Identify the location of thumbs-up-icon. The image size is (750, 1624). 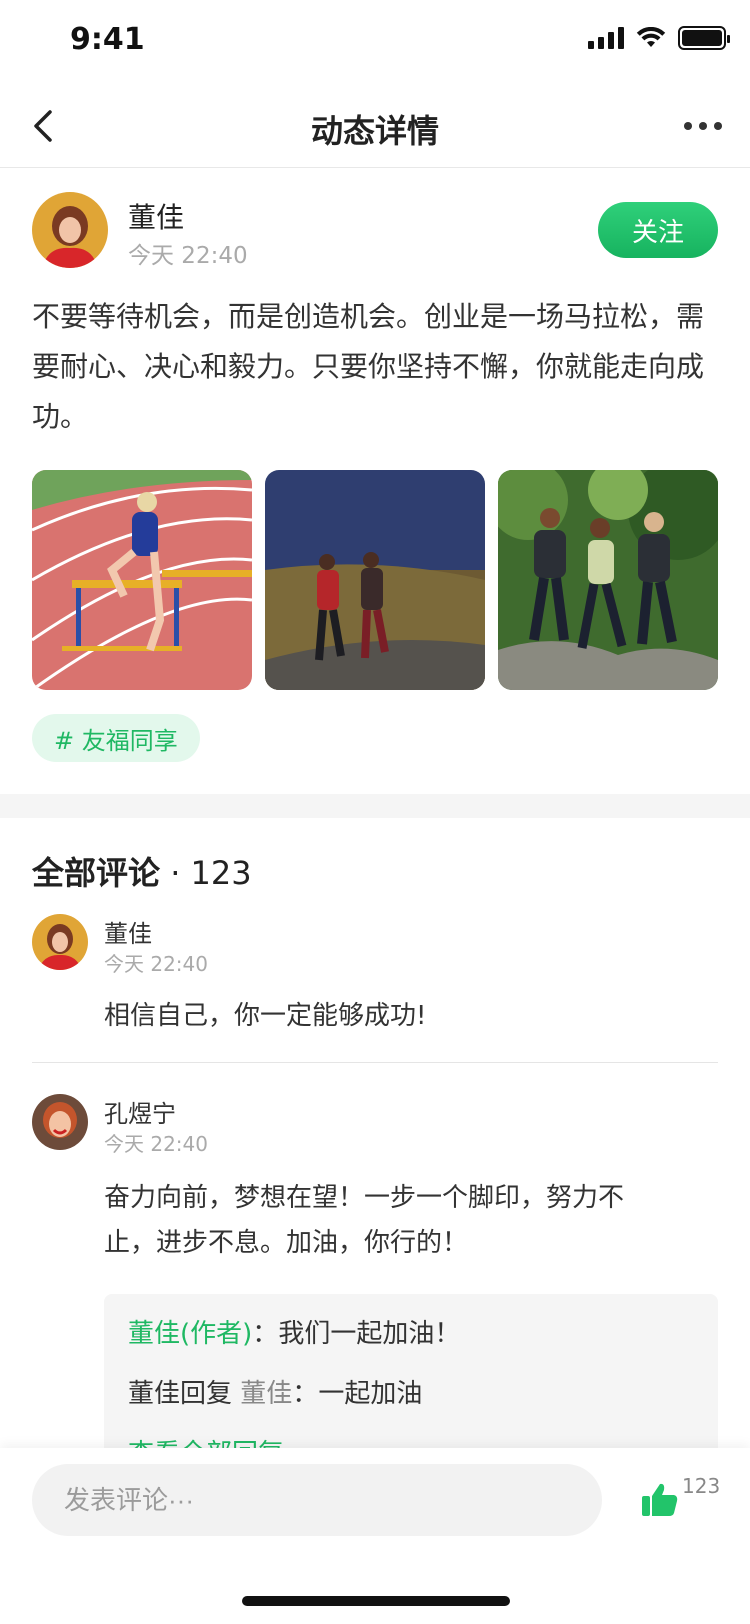
(660, 1499).